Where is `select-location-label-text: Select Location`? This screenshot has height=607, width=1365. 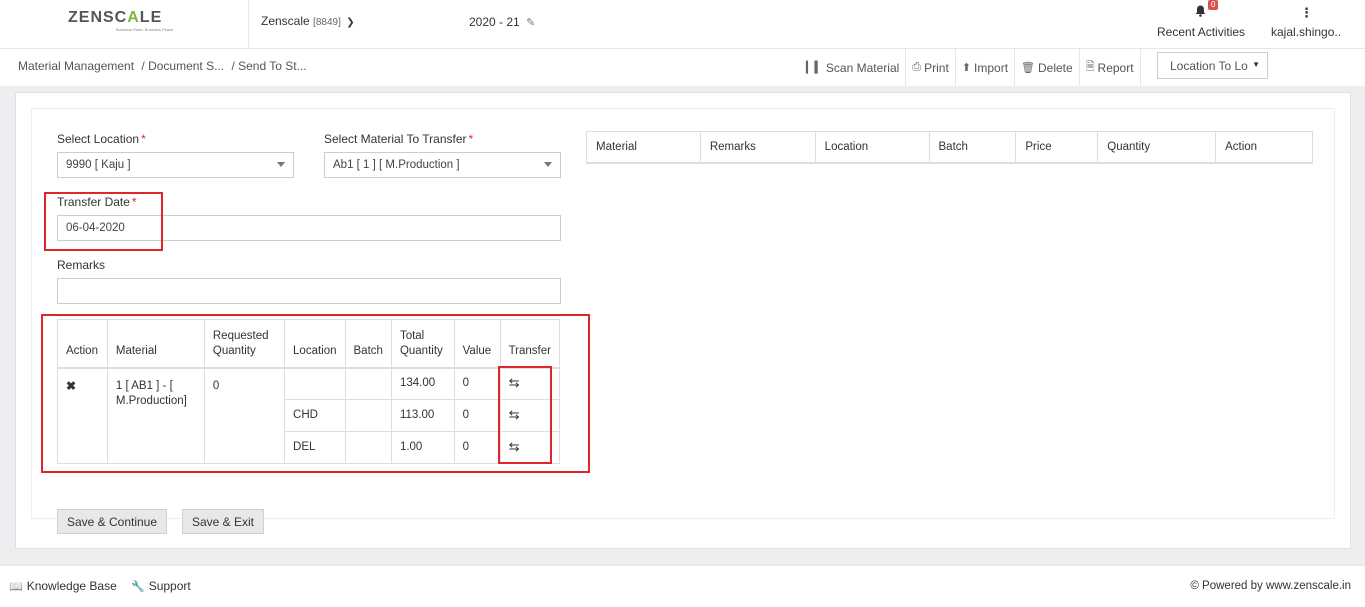
select-location-label-text: Select Location is located at coordinates (98, 139).